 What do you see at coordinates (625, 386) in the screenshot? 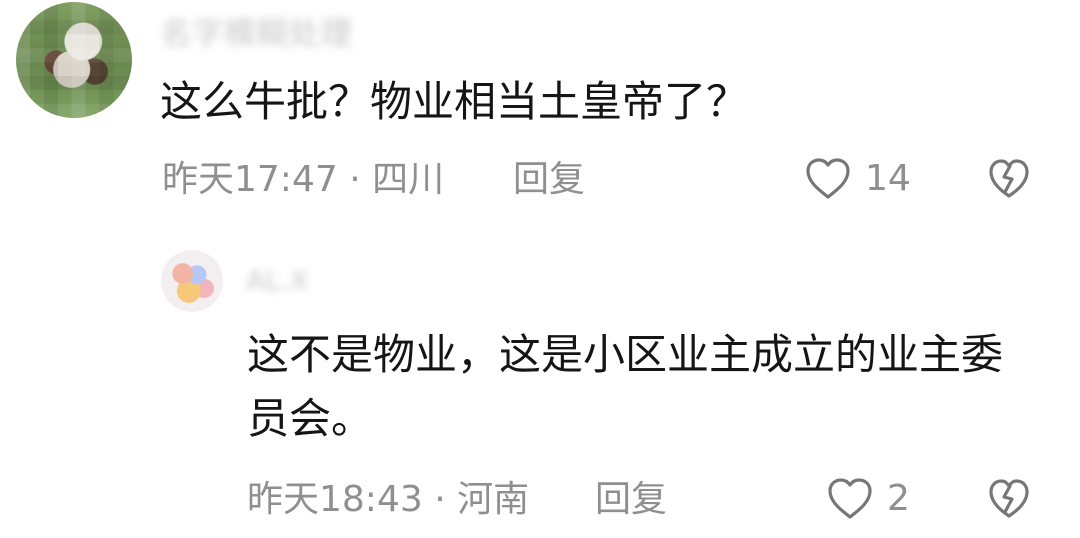
I see `comment-text: 这不是物业，这是小区业主成立的业主委员会。` at bounding box center [625, 386].